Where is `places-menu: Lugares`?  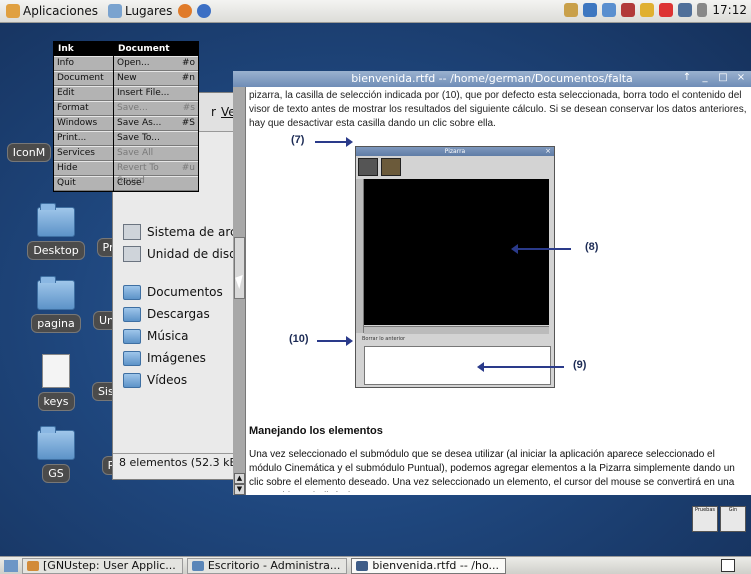
places-menu: Lugares is located at coordinates (139, 11).